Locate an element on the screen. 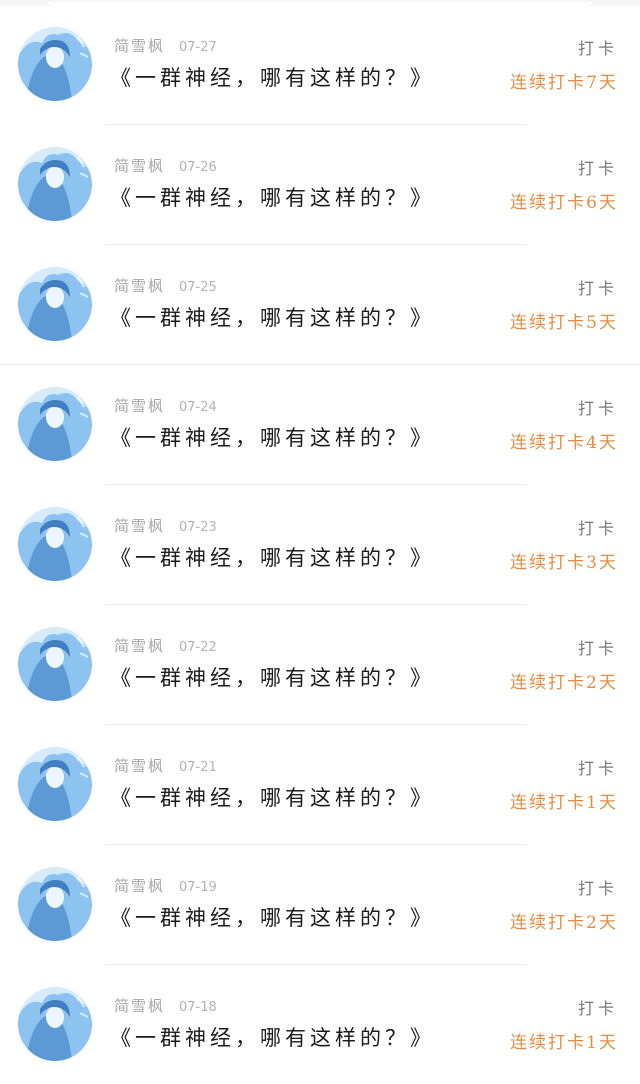  list-item: 简雪枫 07-22 《一群神经，哪有这样的？》 打卡 连续打卡2天 is located at coordinates (320, 662).